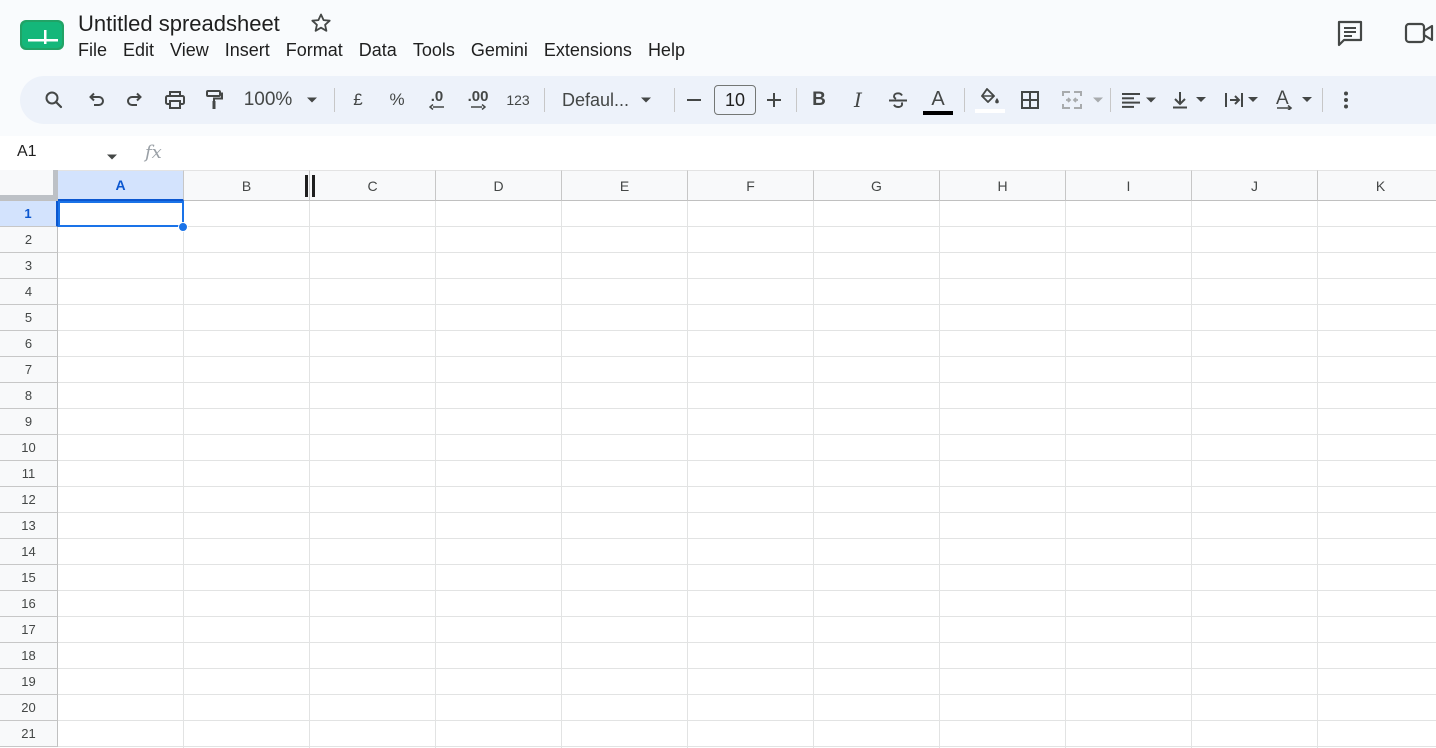 The width and height of the screenshot is (1436, 748). Describe the element at coordinates (138, 51) in the screenshot. I see `menu-edit: Edit` at that location.